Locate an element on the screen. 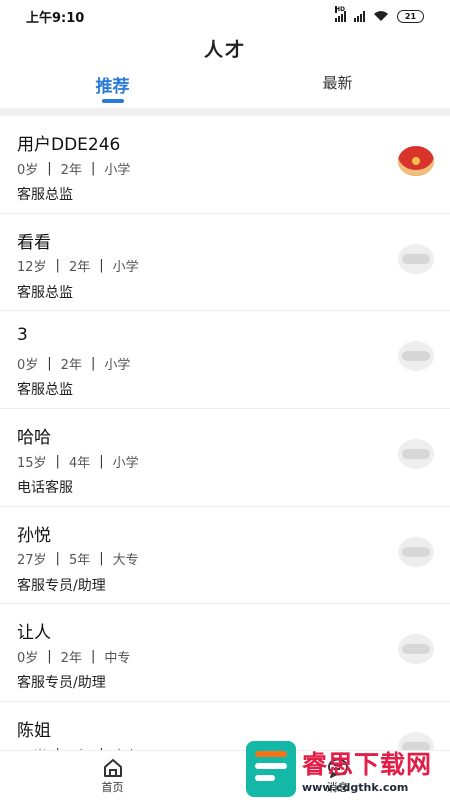 The image size is (450, 800). candidate-age: 15岁 is located at coordinates (32, 463).